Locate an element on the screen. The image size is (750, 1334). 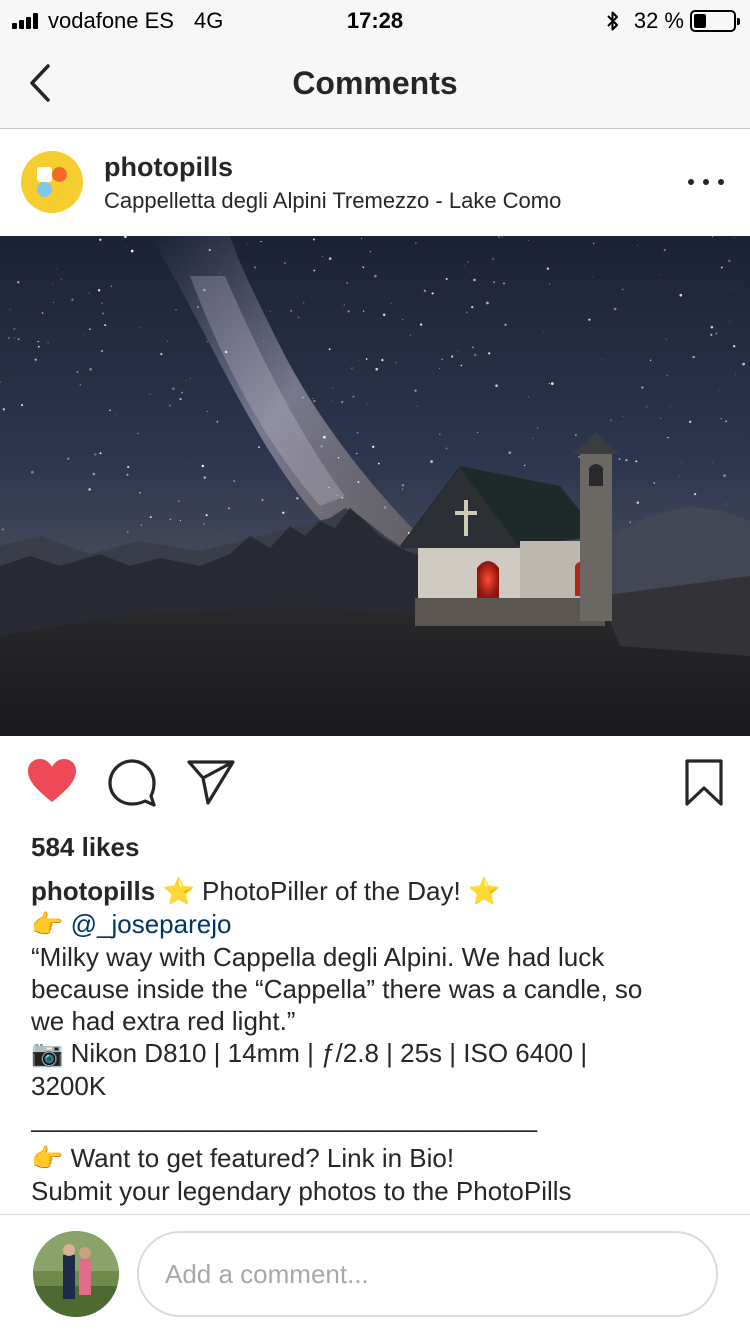
photopills-logo is located at coordinates (52, 182).